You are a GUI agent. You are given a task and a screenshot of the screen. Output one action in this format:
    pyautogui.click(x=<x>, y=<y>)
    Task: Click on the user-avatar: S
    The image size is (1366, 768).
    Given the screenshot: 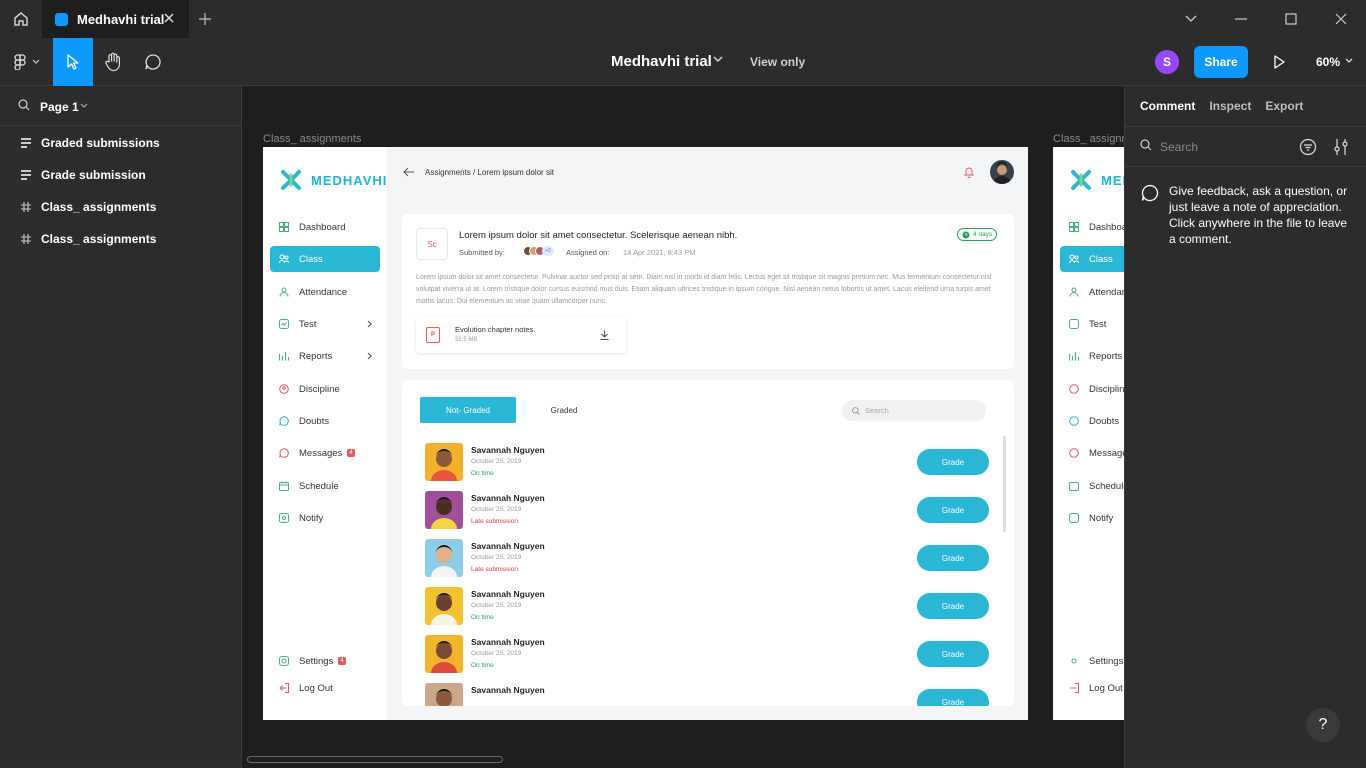 What is the action you would take?
    pyautogui.click(x=1167, y=62)
    